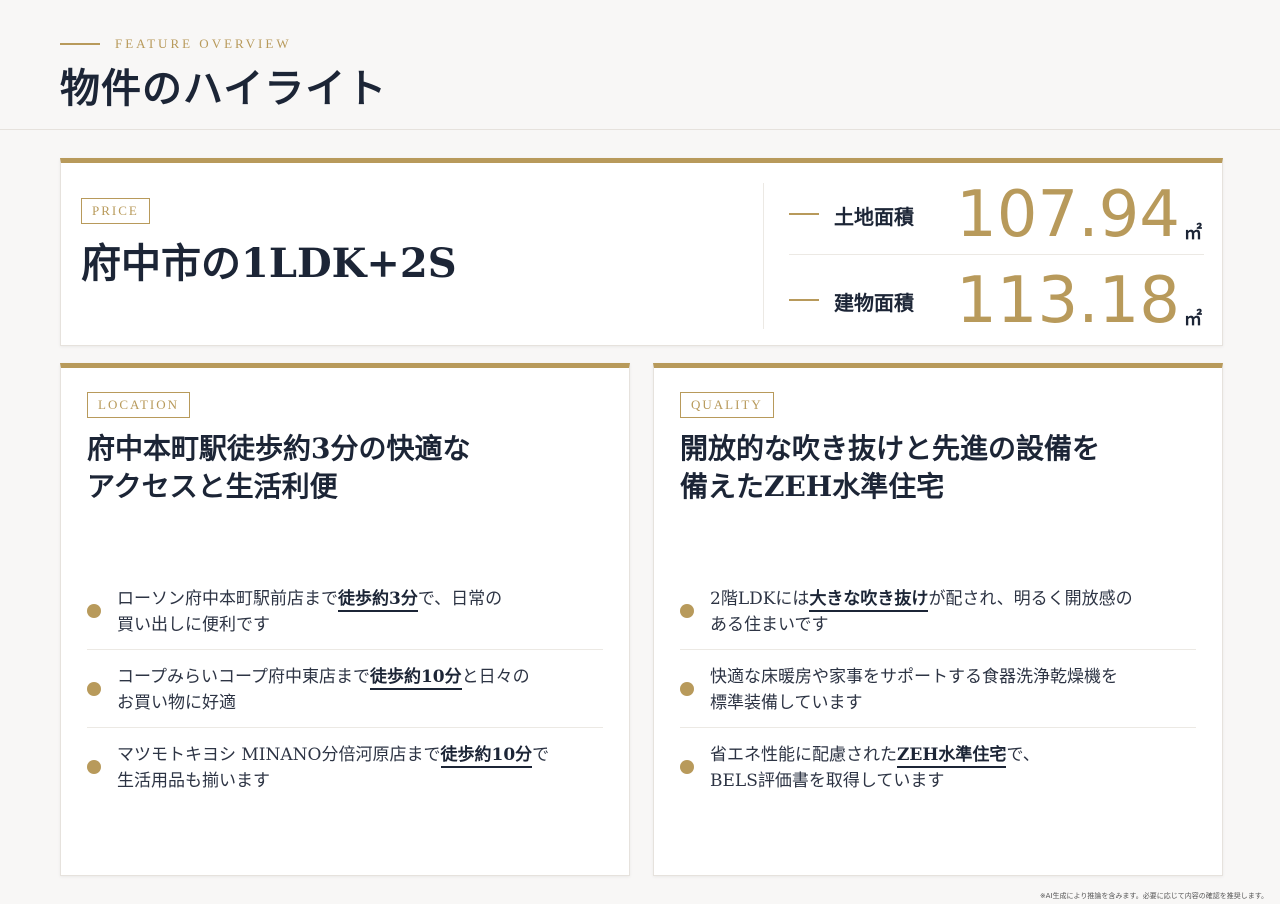 This screenshot has width=1280, height=904. Describe the element at coordinates (1153, 896) in the screenshot. I see `footnote: ※AI生成により推論を含みます。必要に応じて内容の確認を推奨します。` at that location.